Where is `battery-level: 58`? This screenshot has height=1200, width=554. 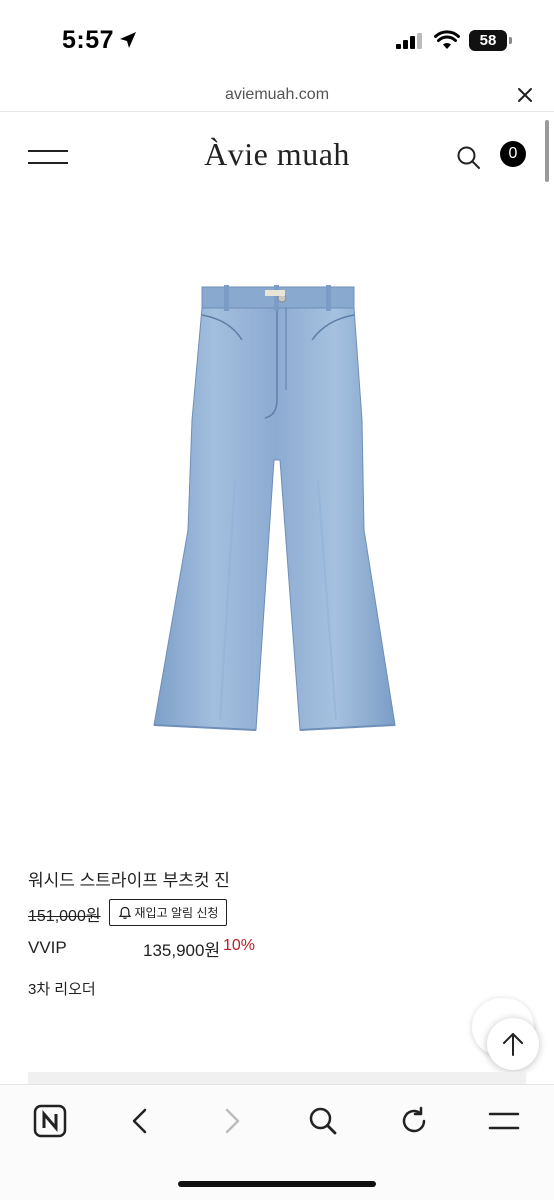
battery-level: 58 is located at coordinates (488, 40).